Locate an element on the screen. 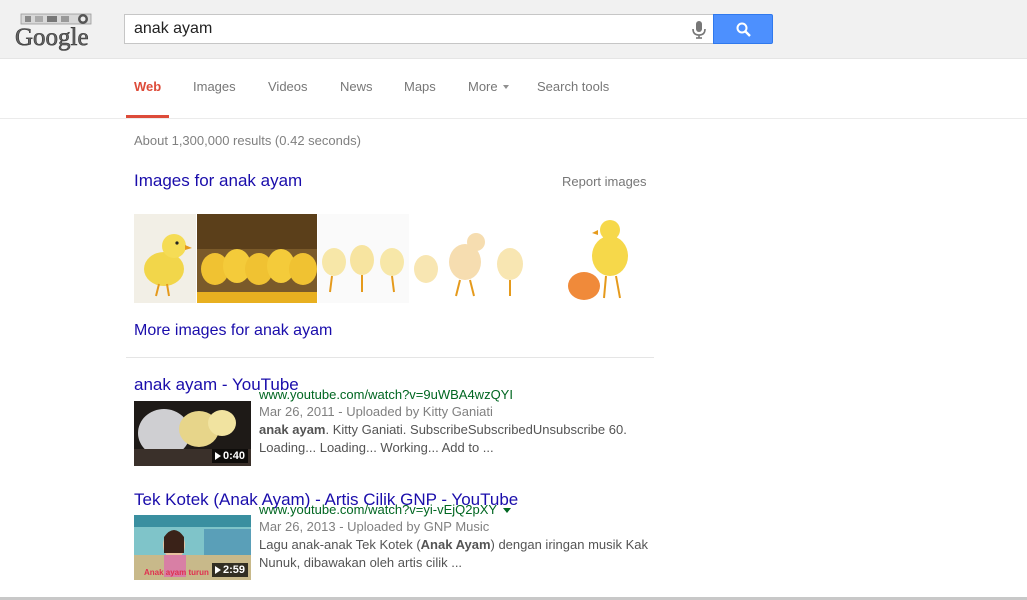 This screenshot has width=1027, height=600. tab-search-tools: Search tools is located at coordinates (573, 86).